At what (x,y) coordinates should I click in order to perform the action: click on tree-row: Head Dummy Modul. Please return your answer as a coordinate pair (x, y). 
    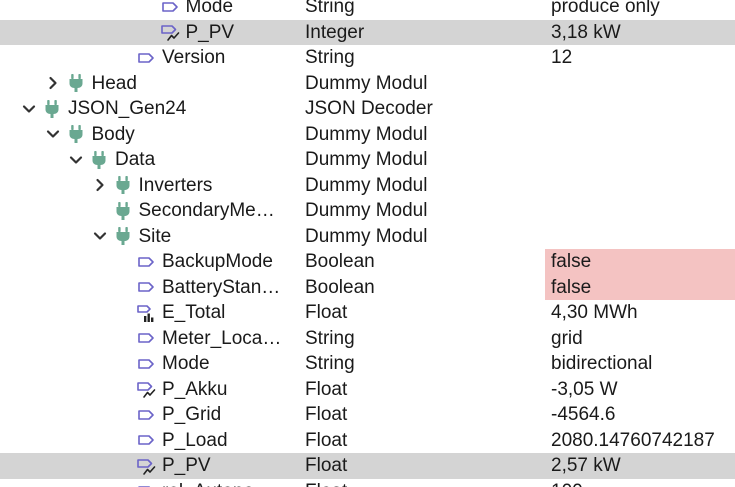
    Looking at the image, I should click on (367, 84).